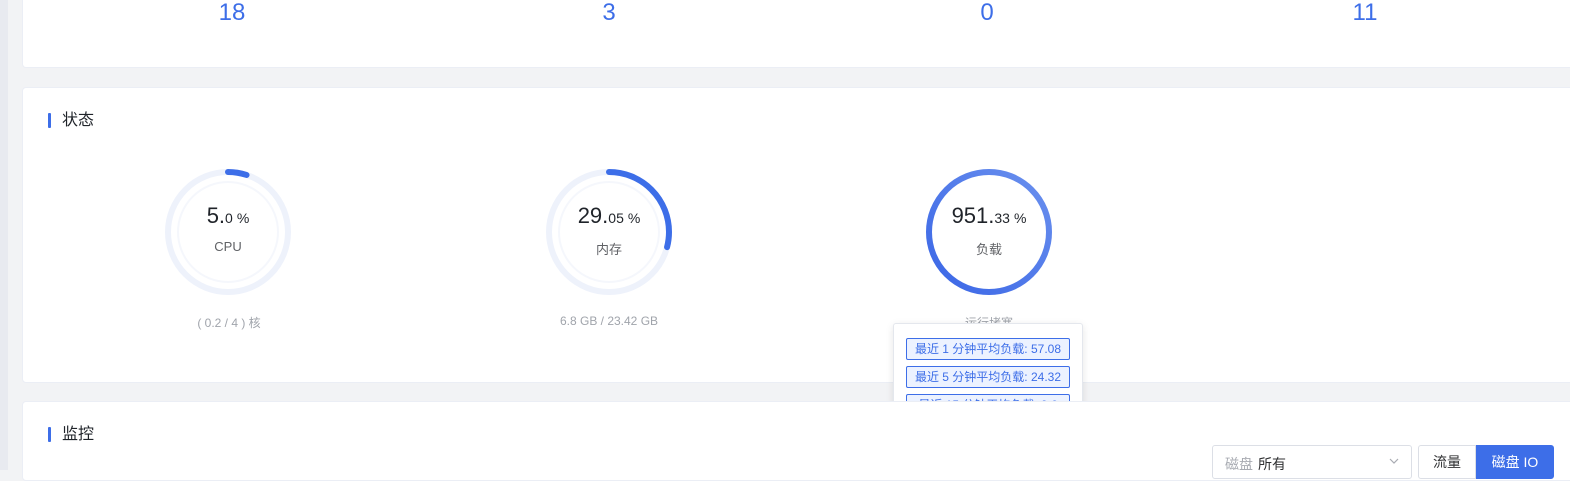  Describe the element at coordinates (796, 34) in the screenshot. I see `overview-card` at that location.